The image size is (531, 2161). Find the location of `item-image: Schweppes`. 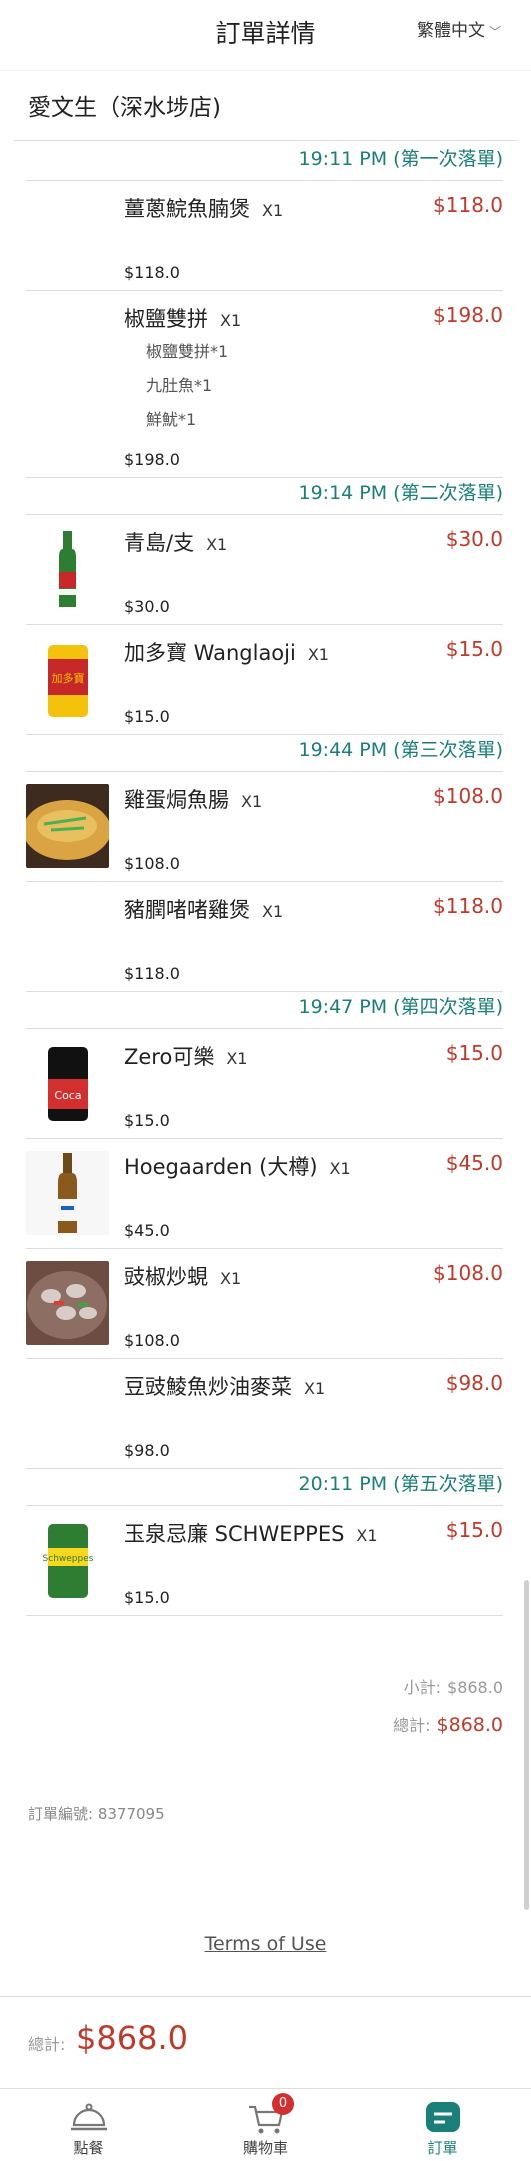

item-image: Schweppes is located at coordinates (67, 1560).